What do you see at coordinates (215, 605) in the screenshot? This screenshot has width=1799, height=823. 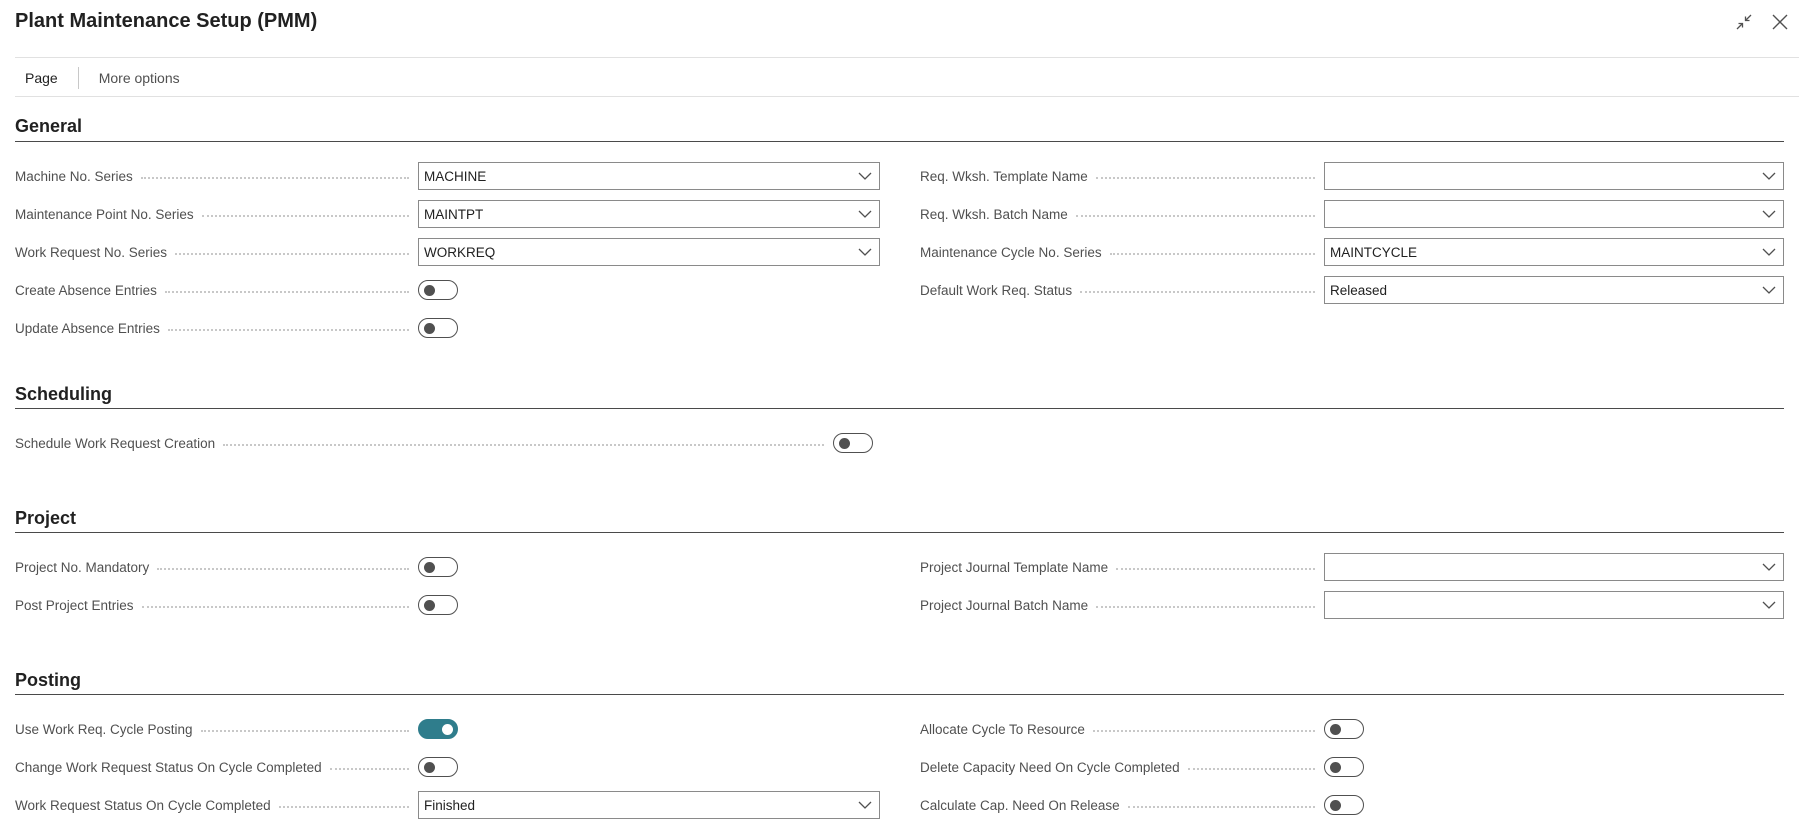 I see `post-project-entries-label: Post Project Entries` at bounding box center [215, 605].